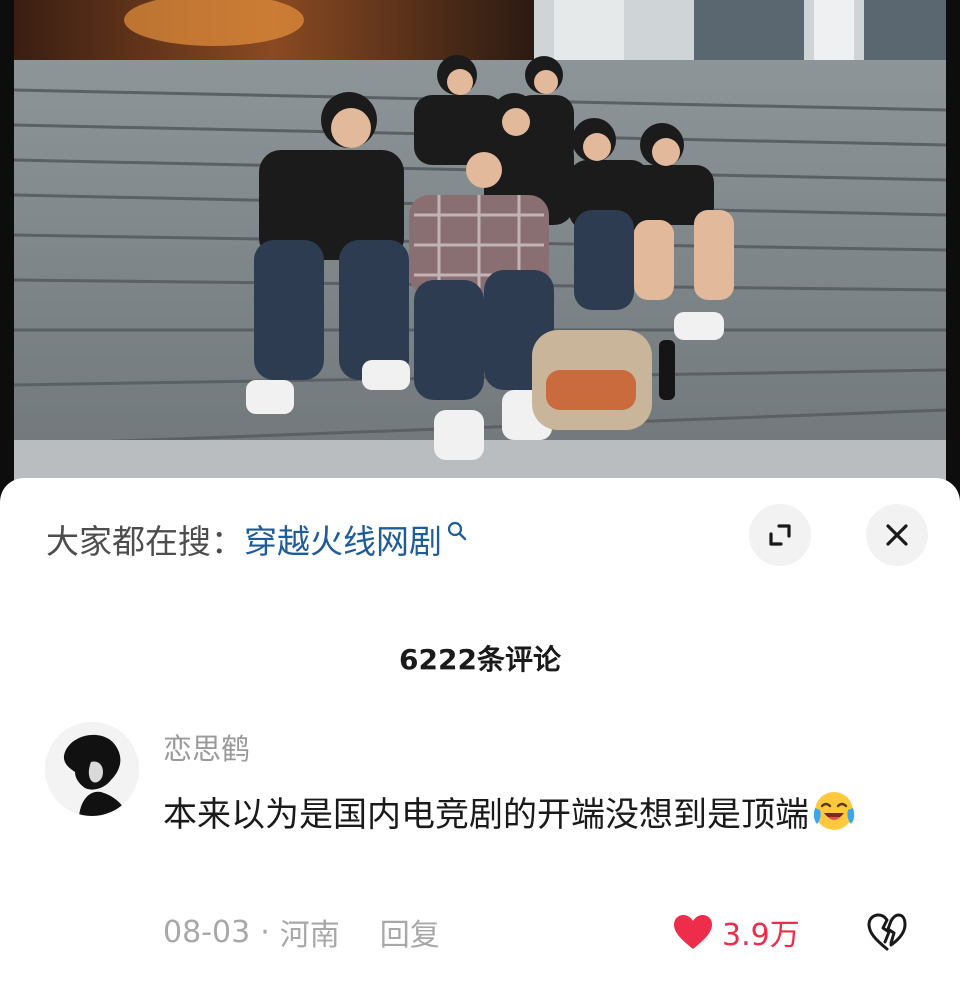 Image resolution: width=960 pixels, height=983 pixels. I want to click on expand-button, so click(780, 535).